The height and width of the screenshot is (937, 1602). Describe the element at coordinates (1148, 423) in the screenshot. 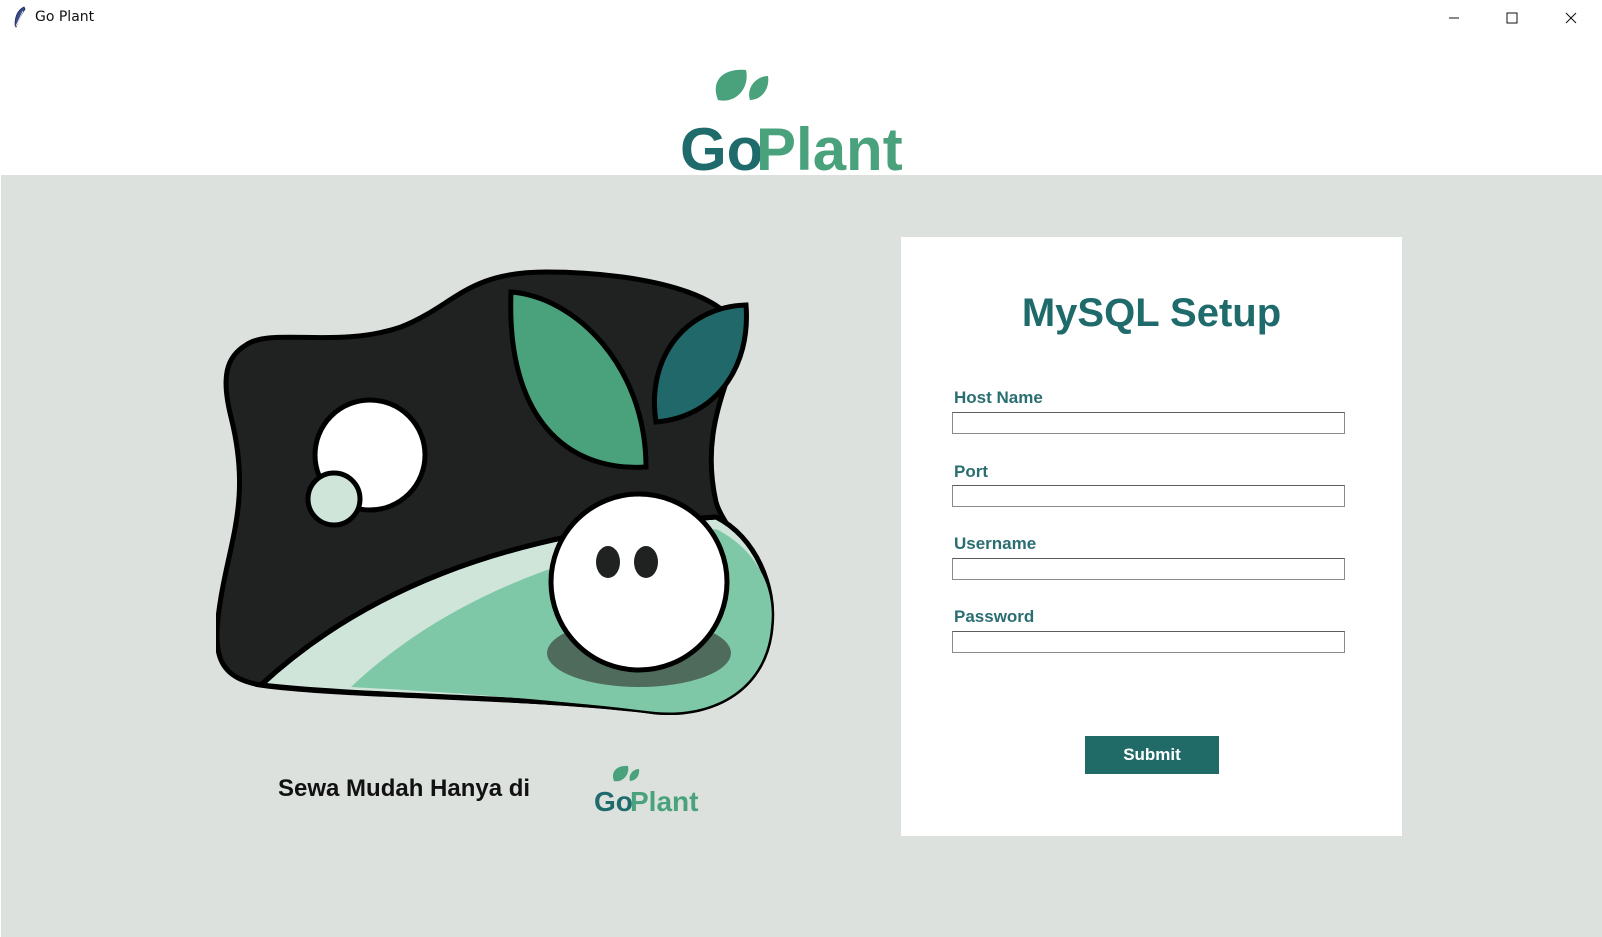

I see `host-name-input` at that location.